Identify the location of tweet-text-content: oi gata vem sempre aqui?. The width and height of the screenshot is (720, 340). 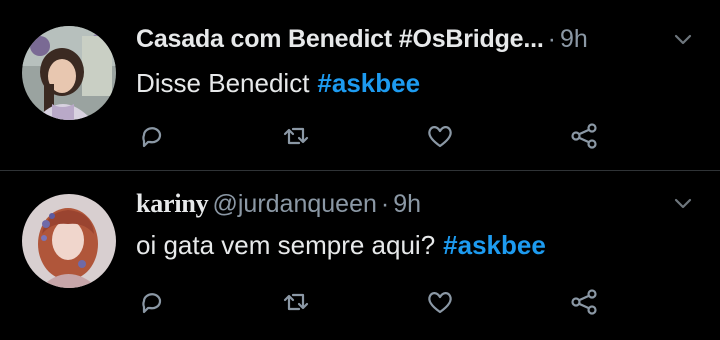
(286, 245).